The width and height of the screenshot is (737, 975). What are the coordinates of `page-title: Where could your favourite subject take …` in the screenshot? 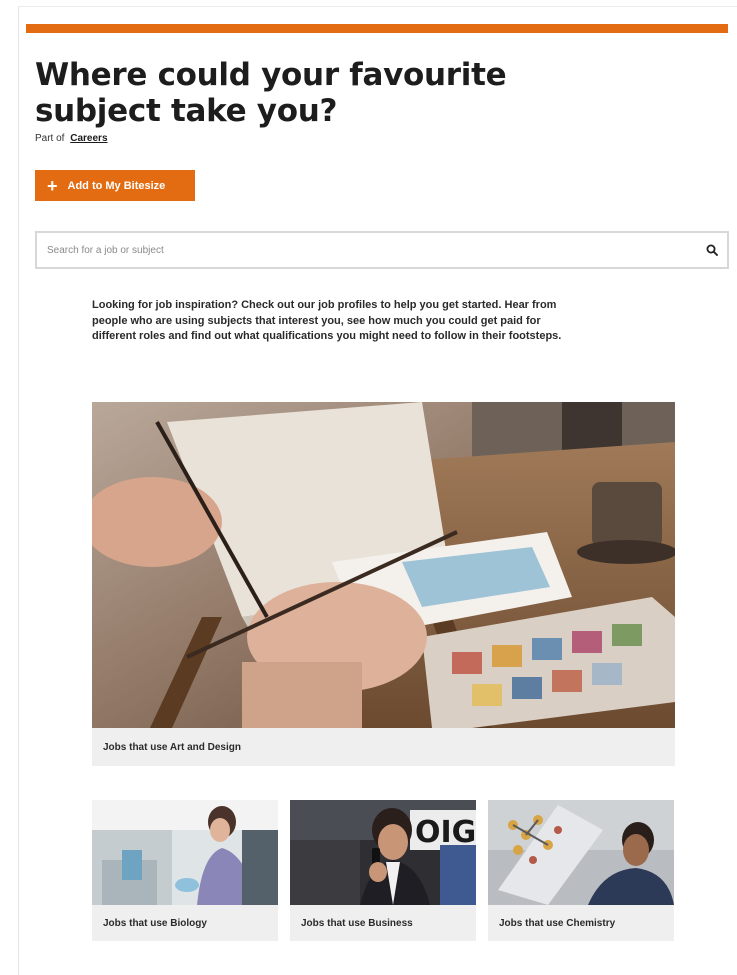 It's located at (271, 93).